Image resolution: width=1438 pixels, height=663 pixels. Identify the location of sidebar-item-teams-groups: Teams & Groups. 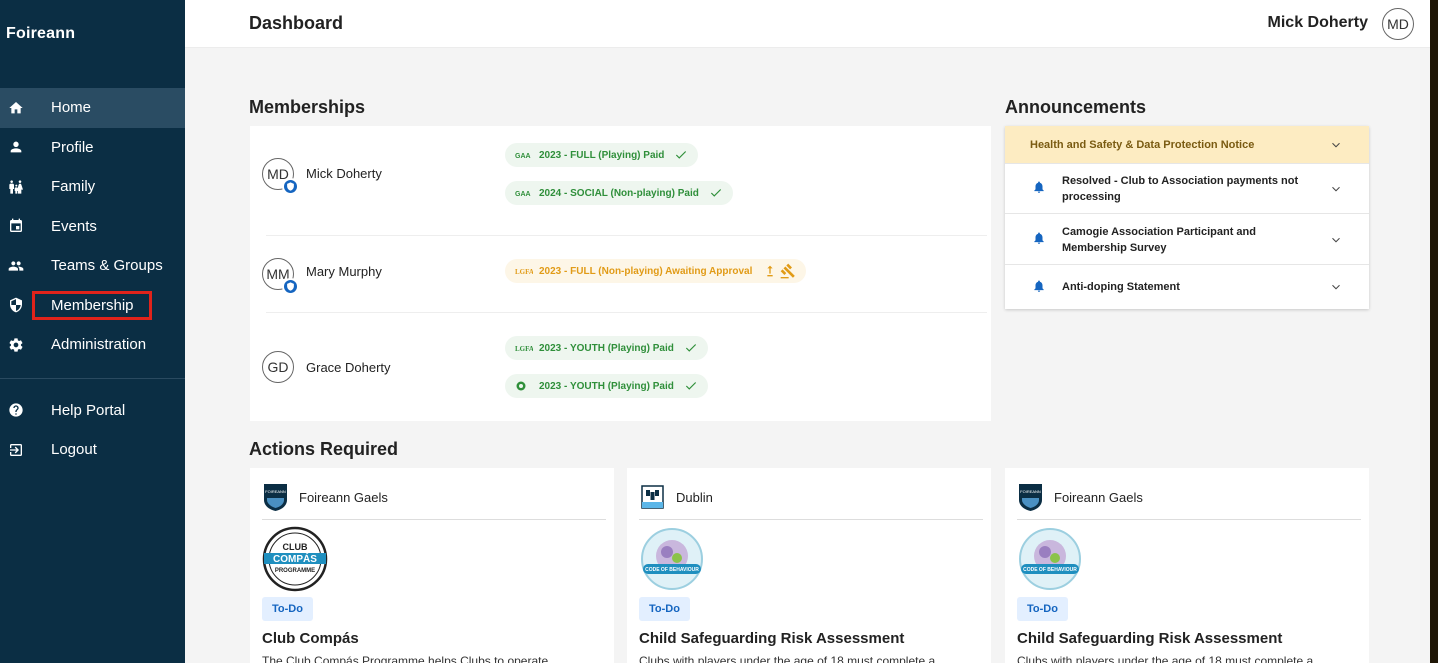
(92, 266).